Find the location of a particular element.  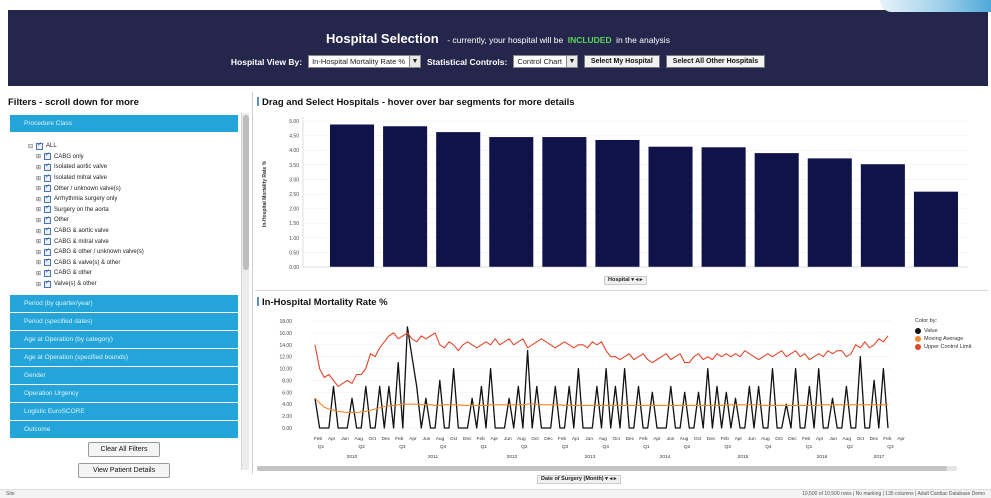

y-tick-label: 1.00 is located at coordinates (294, 239).